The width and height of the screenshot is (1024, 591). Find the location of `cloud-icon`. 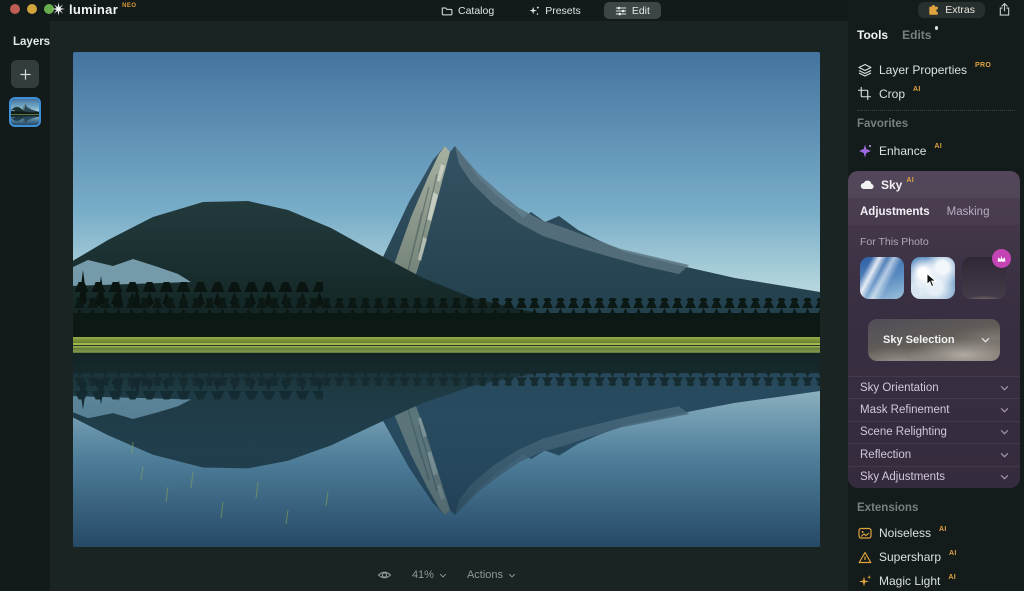

cloud-icon is located at coordinates (867, 185).